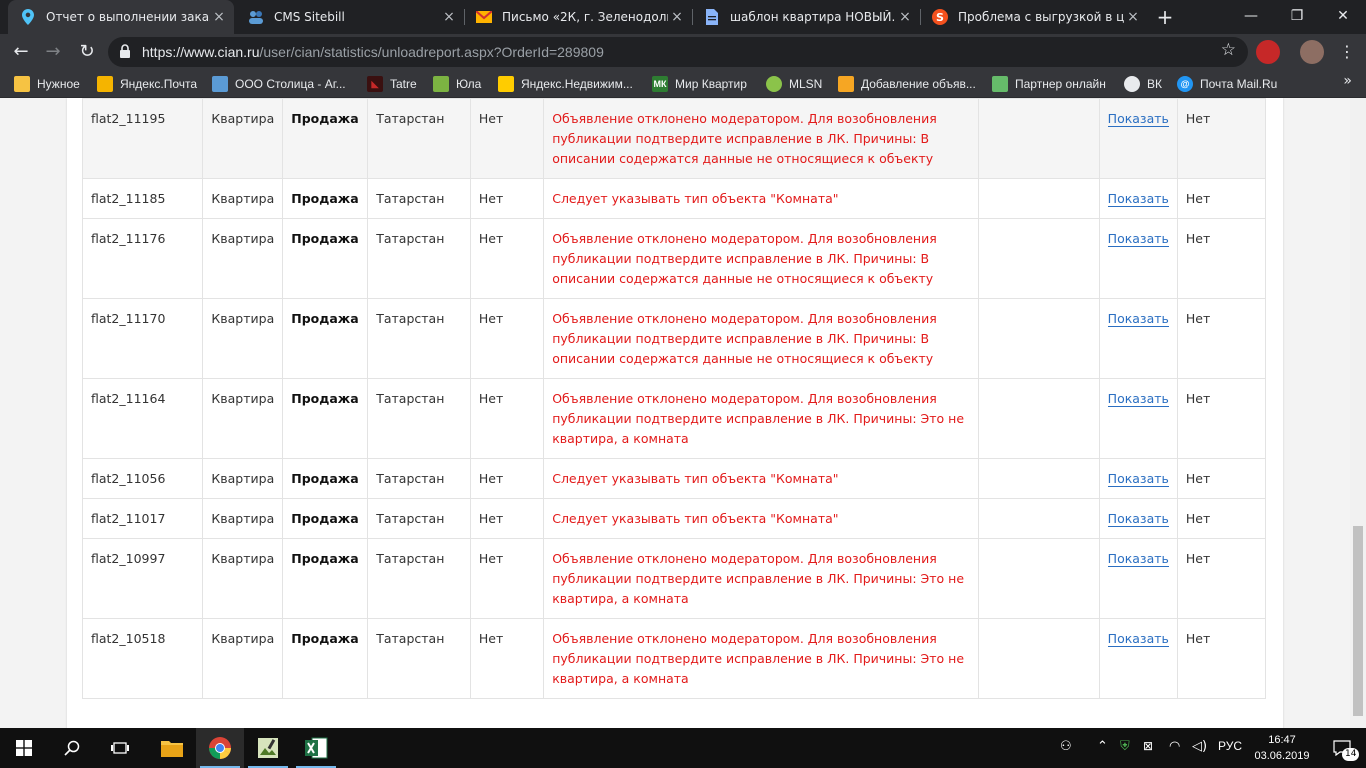 This screenshot has width=1366, height=768. Describe the element at coordinates (350, 17) in the screenshot. I see `tab-cms-sitebill: CMS Sitebill ×` at that location.